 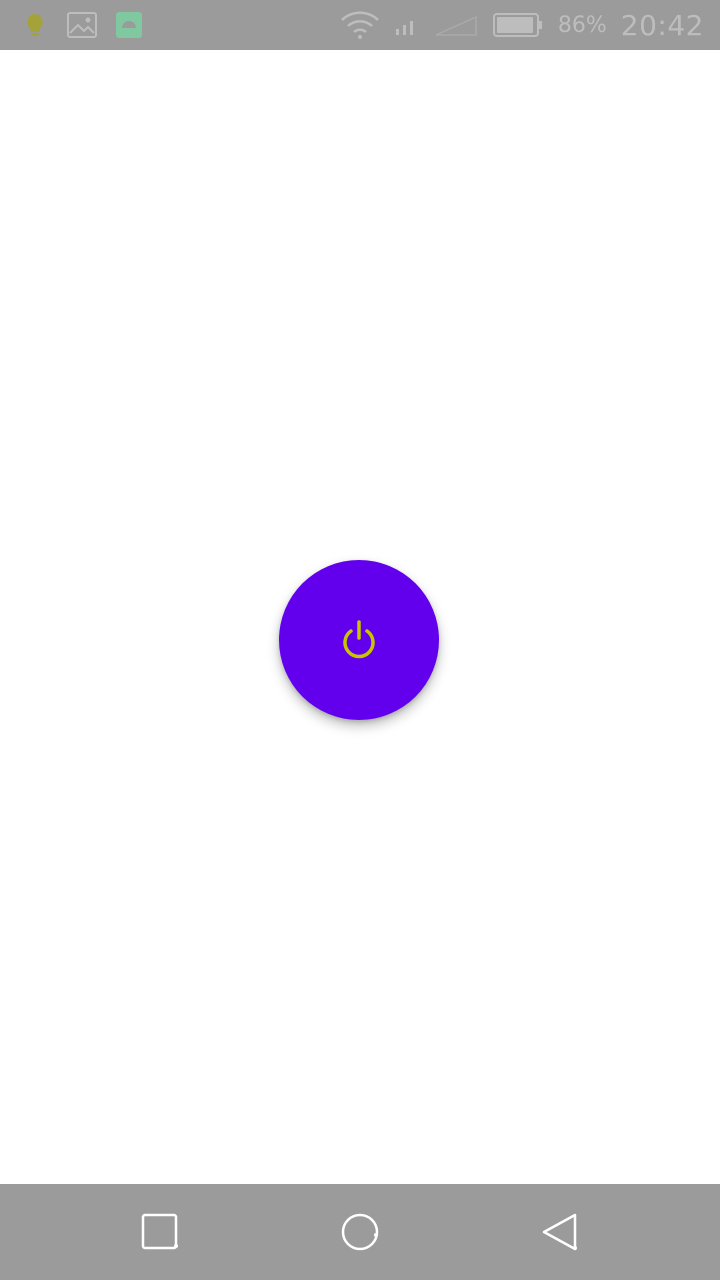 I want to click on recents-button, so click(x=160, y=1232).